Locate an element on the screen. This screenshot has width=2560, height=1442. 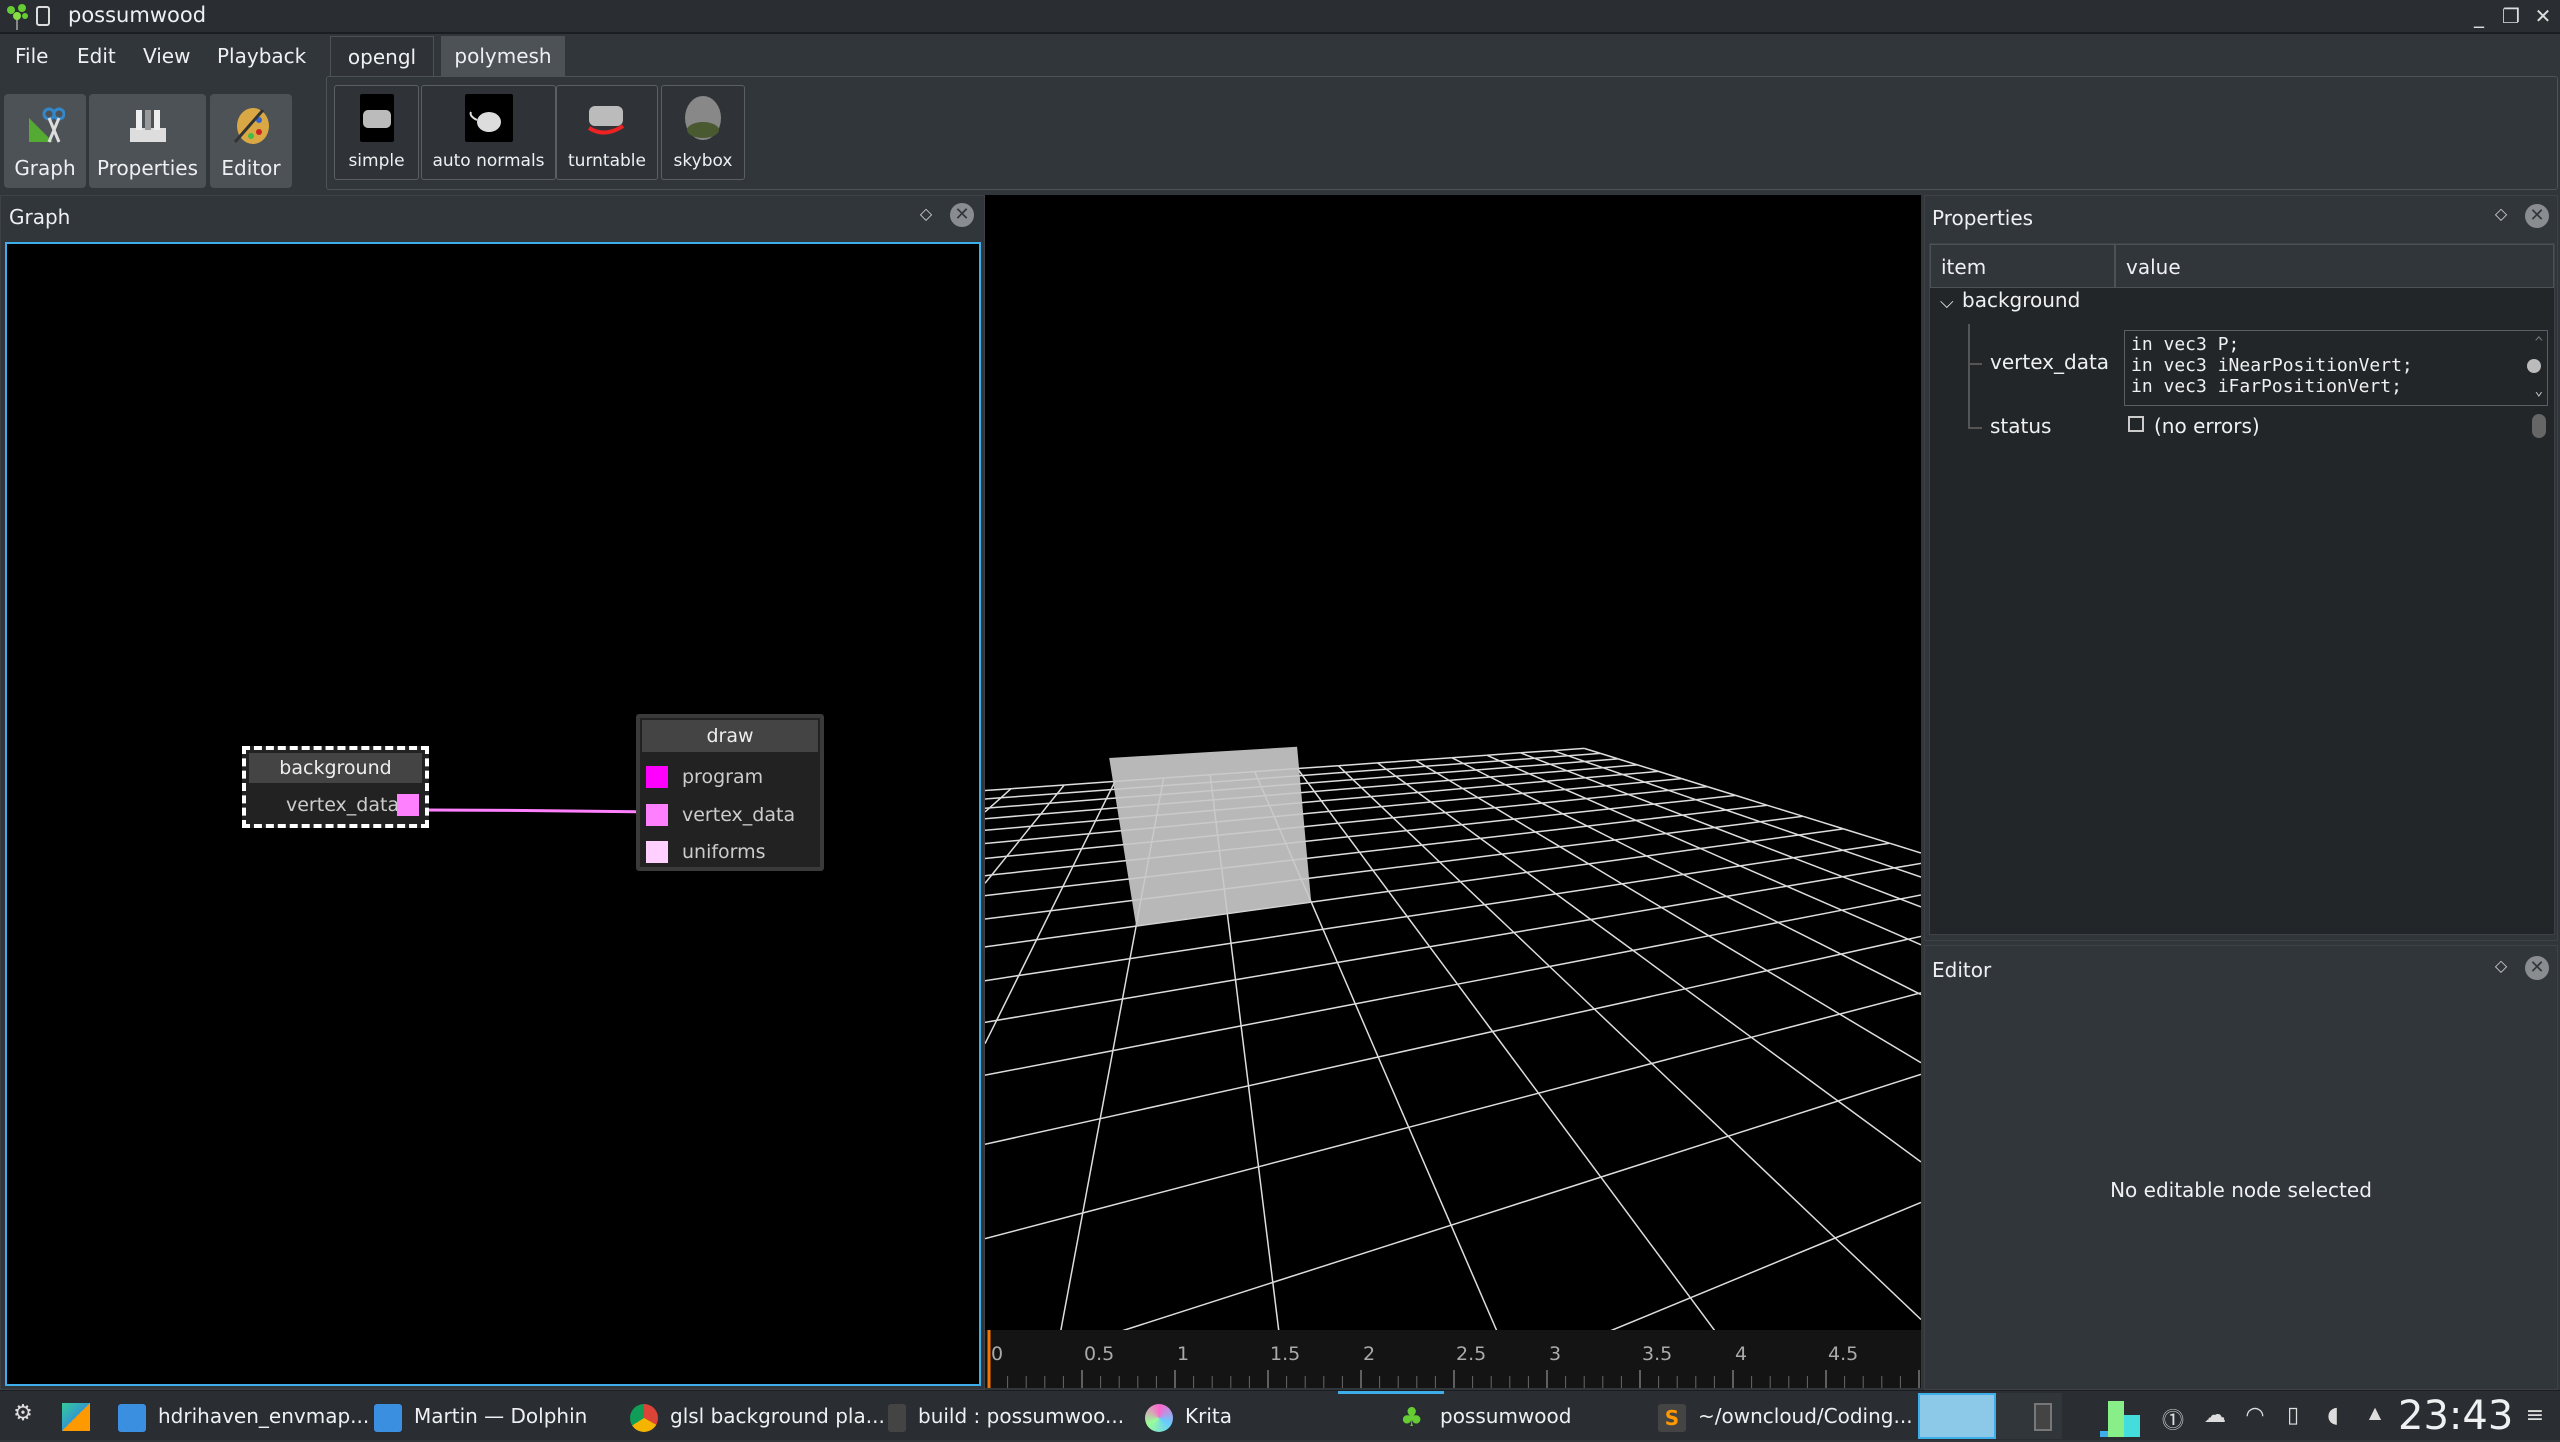
clipboard-icon: ▯ is located at coordinates (2293, 1416).